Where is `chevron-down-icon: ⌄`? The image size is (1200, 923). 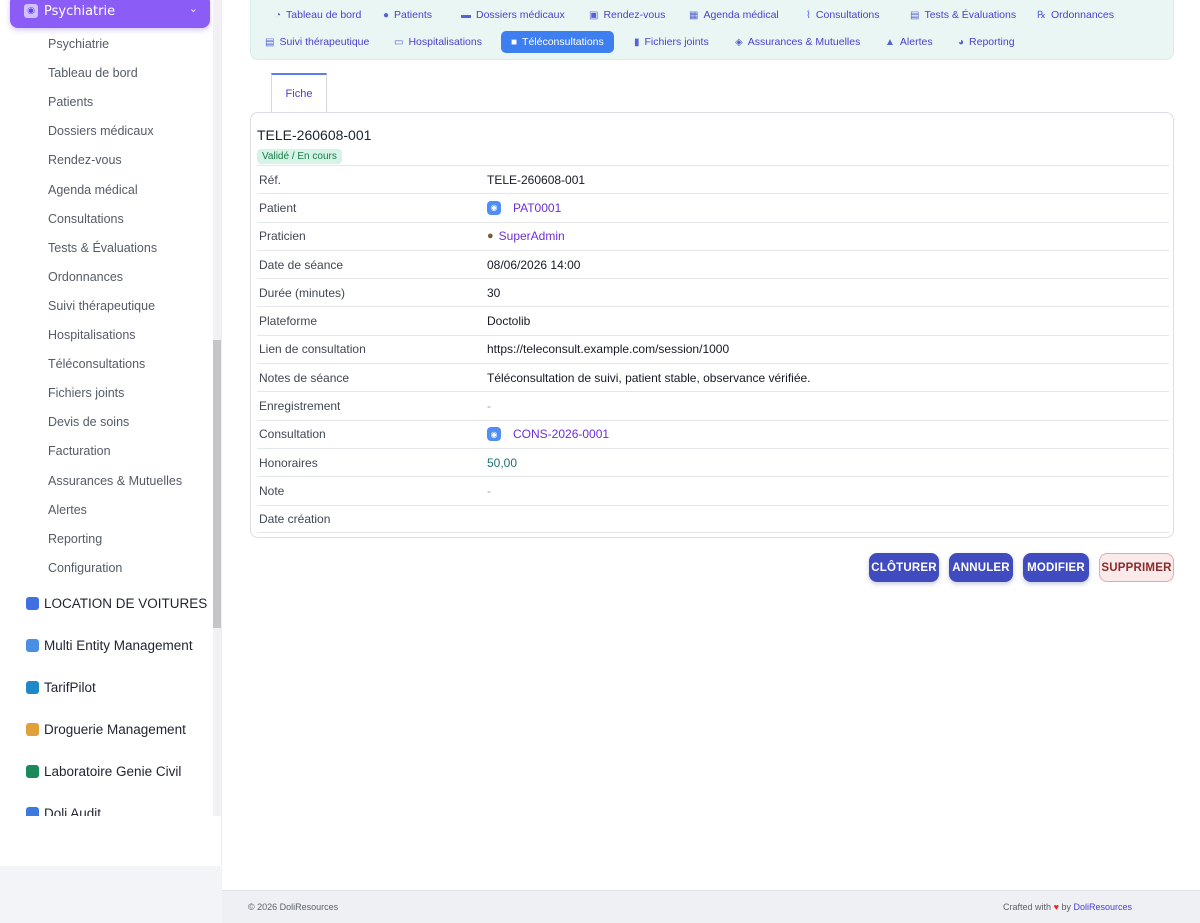
chevron-down-icon: ⌄ is located at coordinates (193, 8).